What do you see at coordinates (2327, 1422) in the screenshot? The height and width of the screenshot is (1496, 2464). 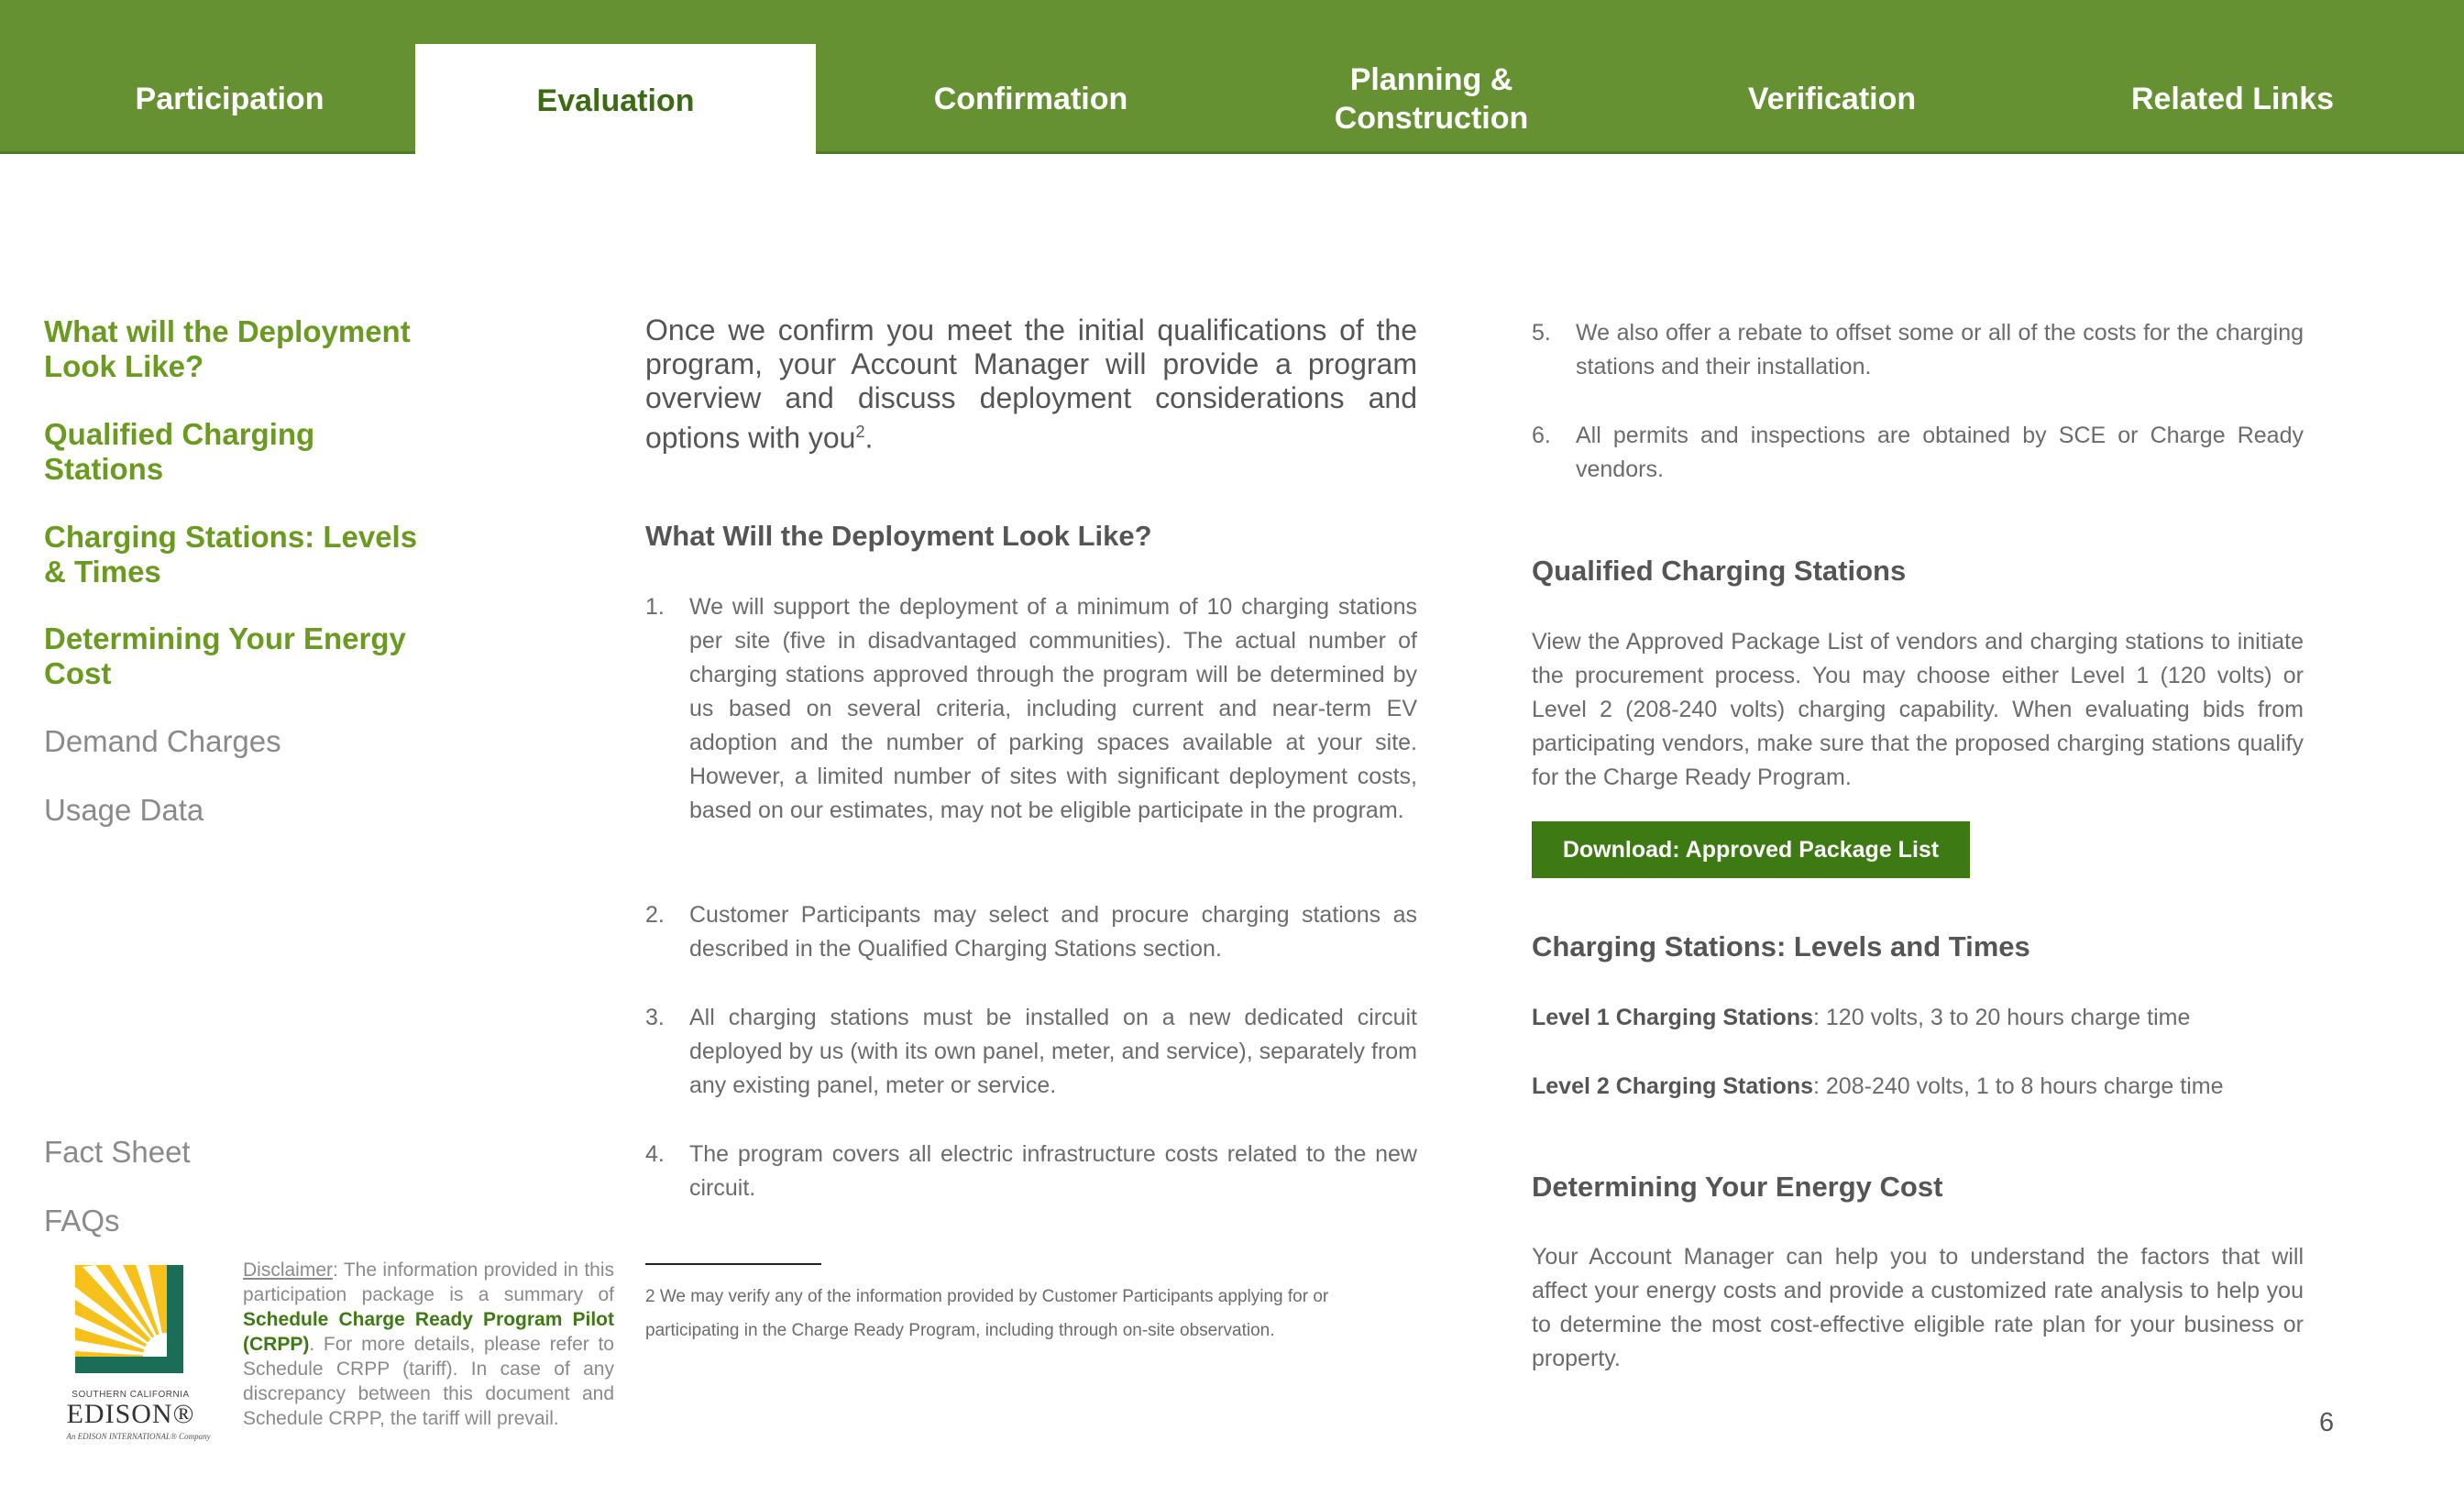 I see `page-number: 6` at bounding box center [2327, 1422].